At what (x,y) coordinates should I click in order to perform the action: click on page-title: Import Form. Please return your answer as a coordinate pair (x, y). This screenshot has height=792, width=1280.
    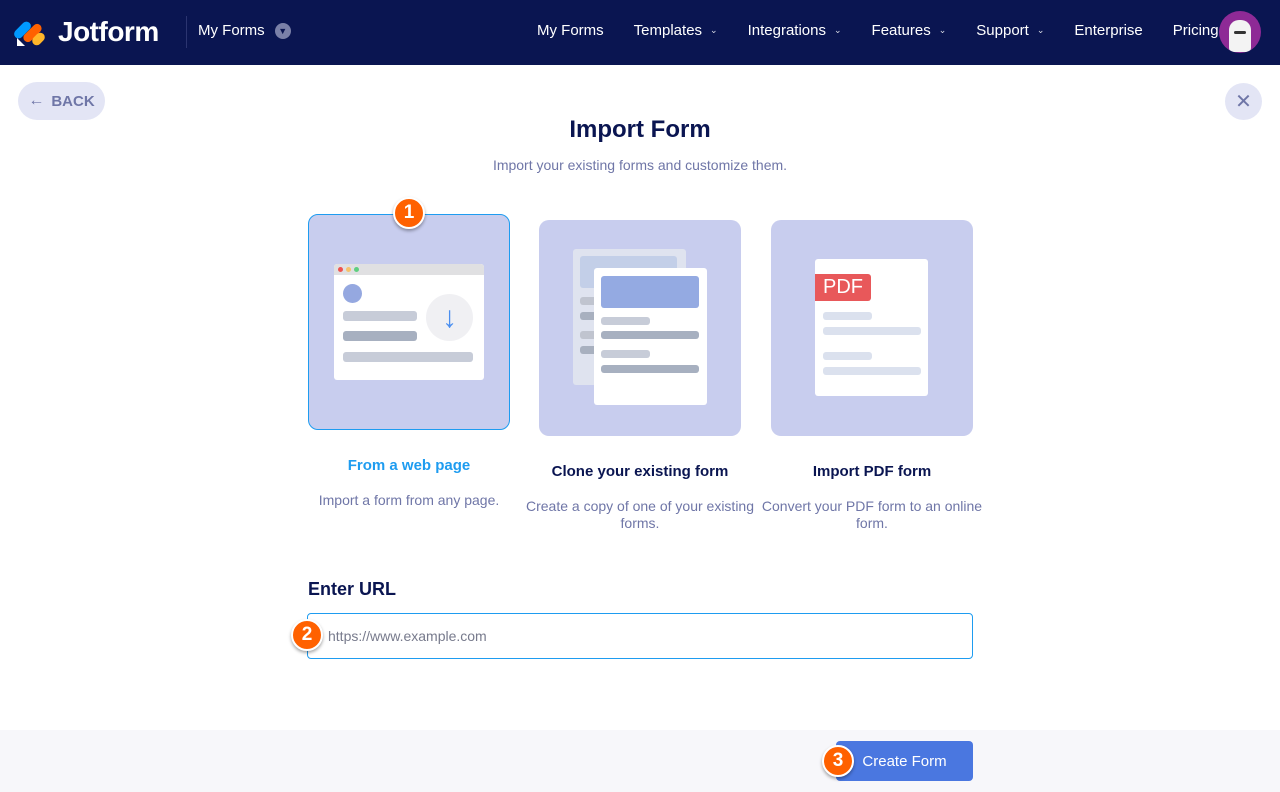
    Looking at the image, I should click on (640, 129).